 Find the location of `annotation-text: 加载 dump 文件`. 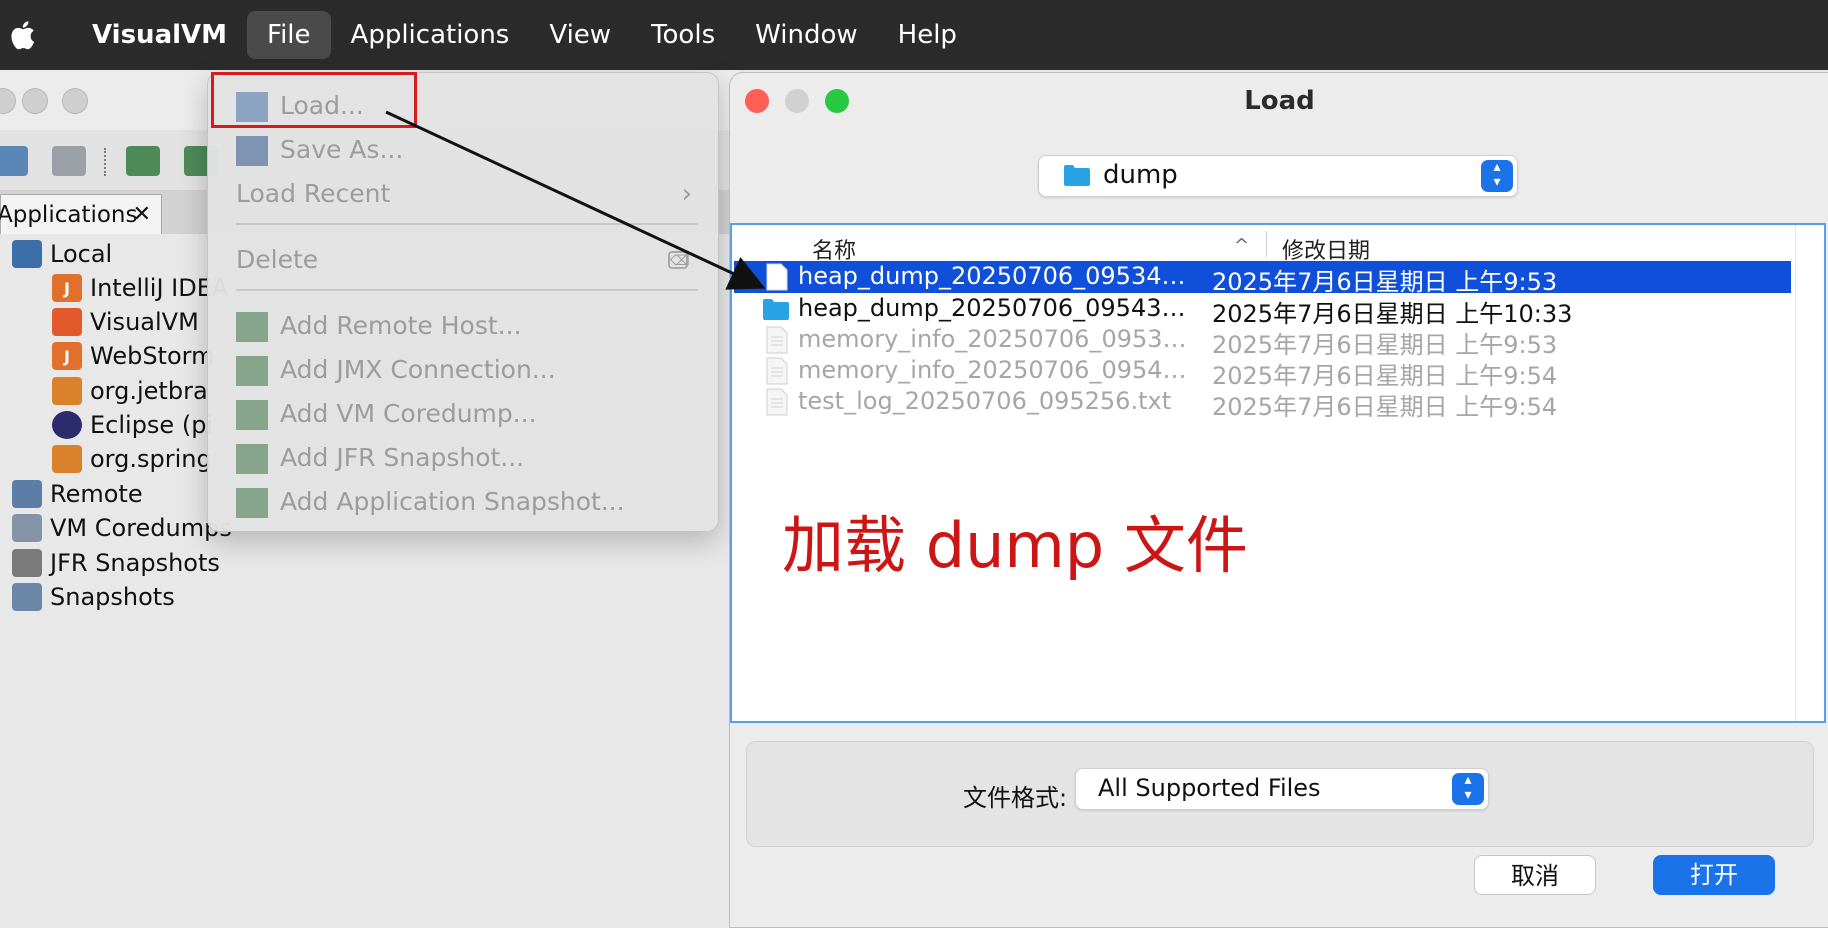

annotation-text: 加载 dump 文件 is located at coordinates (1015, 545).